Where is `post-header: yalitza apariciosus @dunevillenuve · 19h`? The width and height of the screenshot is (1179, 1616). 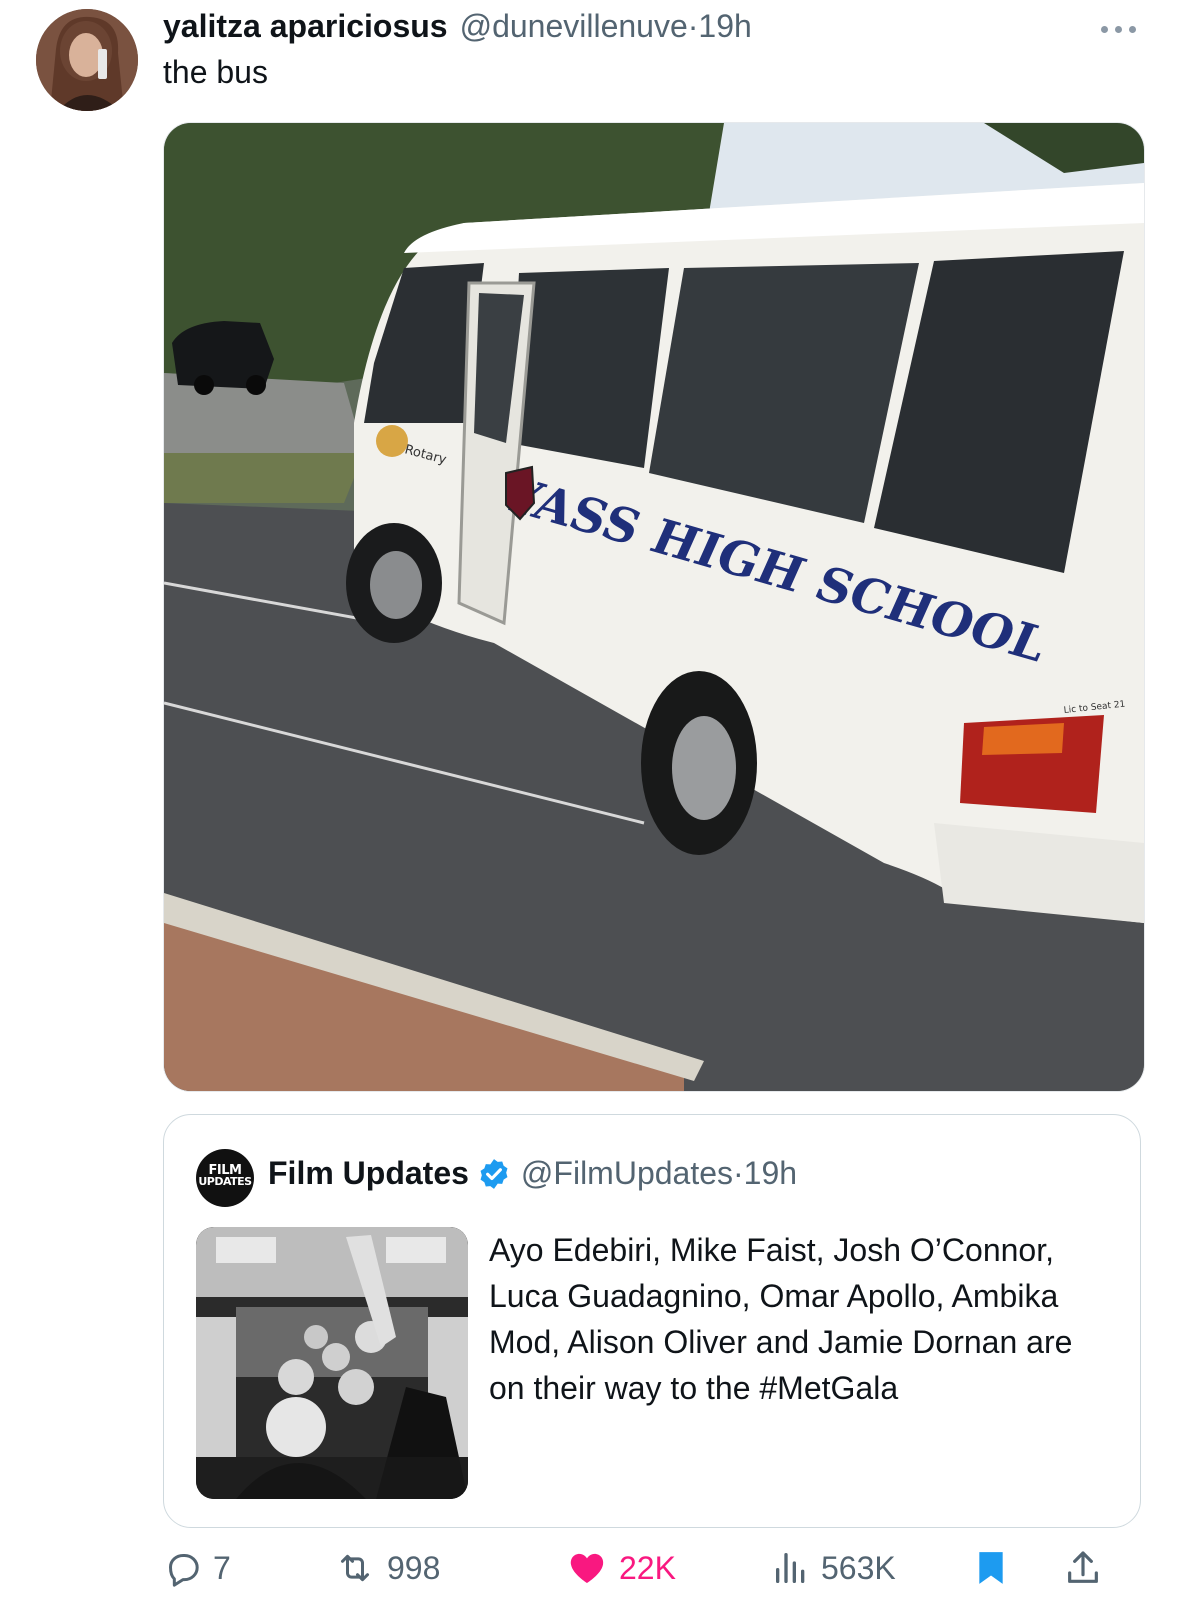 post-header: yalitza apariciosus @dunevillenuve · 19h is located at coordinates (457, 28).